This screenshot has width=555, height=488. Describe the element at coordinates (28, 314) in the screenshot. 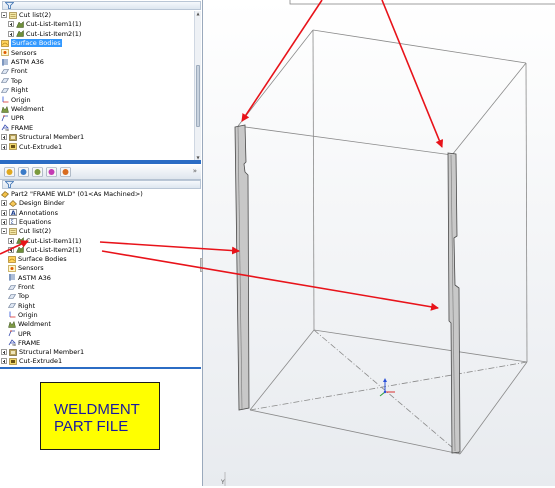

I see `tree-item-label: Origin` at that location.